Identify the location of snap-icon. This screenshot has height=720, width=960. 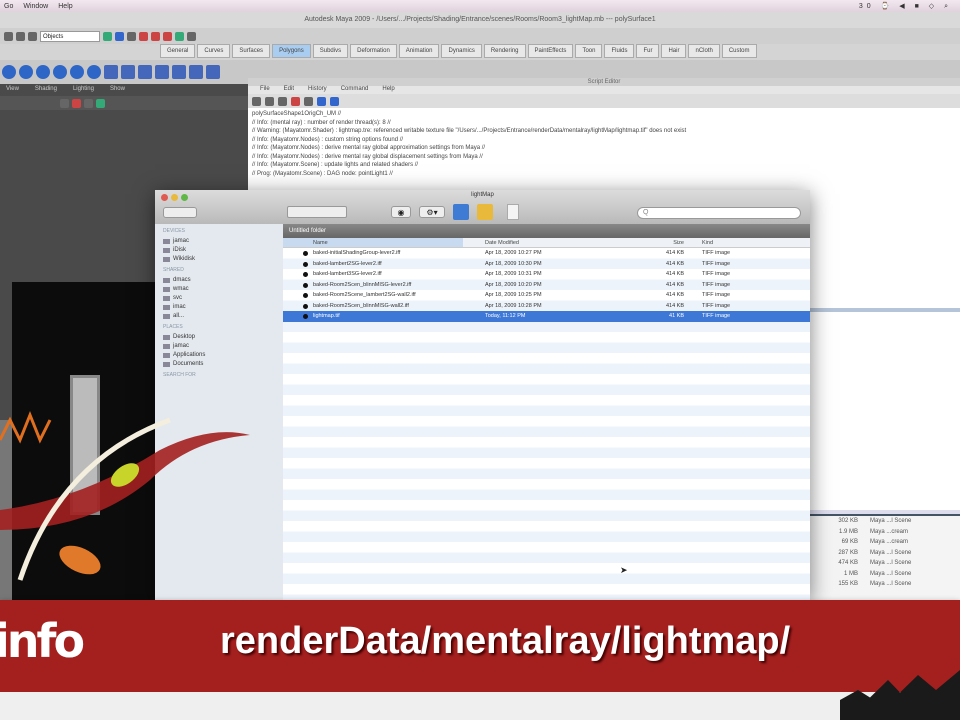
(119, 36).